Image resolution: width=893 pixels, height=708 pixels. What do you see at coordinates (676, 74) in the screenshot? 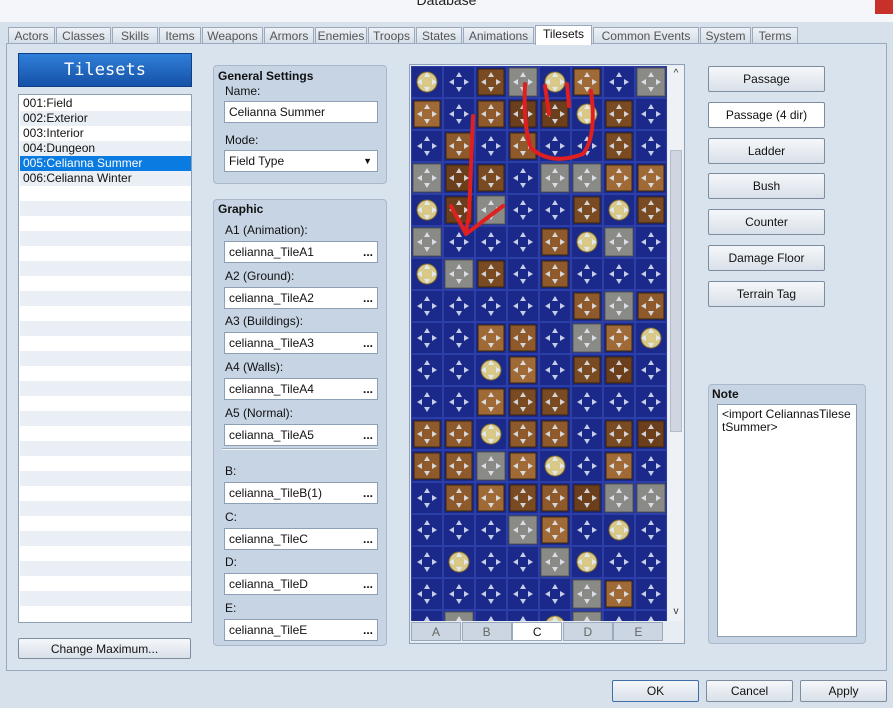
I see `scroll-up-button: ^` at bounding box center [676, 74].